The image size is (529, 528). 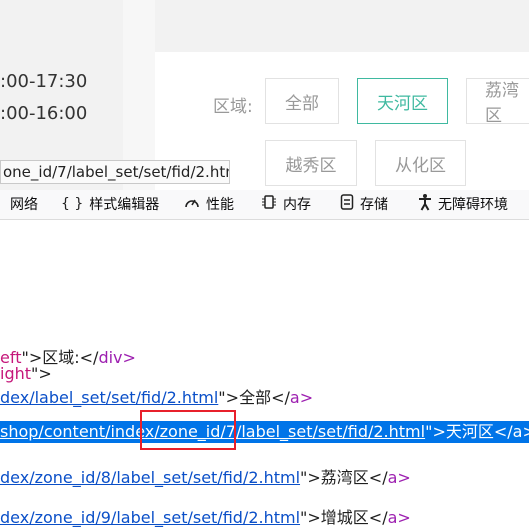 I want to click on accessibility-icon, so click(x=425, y=204).